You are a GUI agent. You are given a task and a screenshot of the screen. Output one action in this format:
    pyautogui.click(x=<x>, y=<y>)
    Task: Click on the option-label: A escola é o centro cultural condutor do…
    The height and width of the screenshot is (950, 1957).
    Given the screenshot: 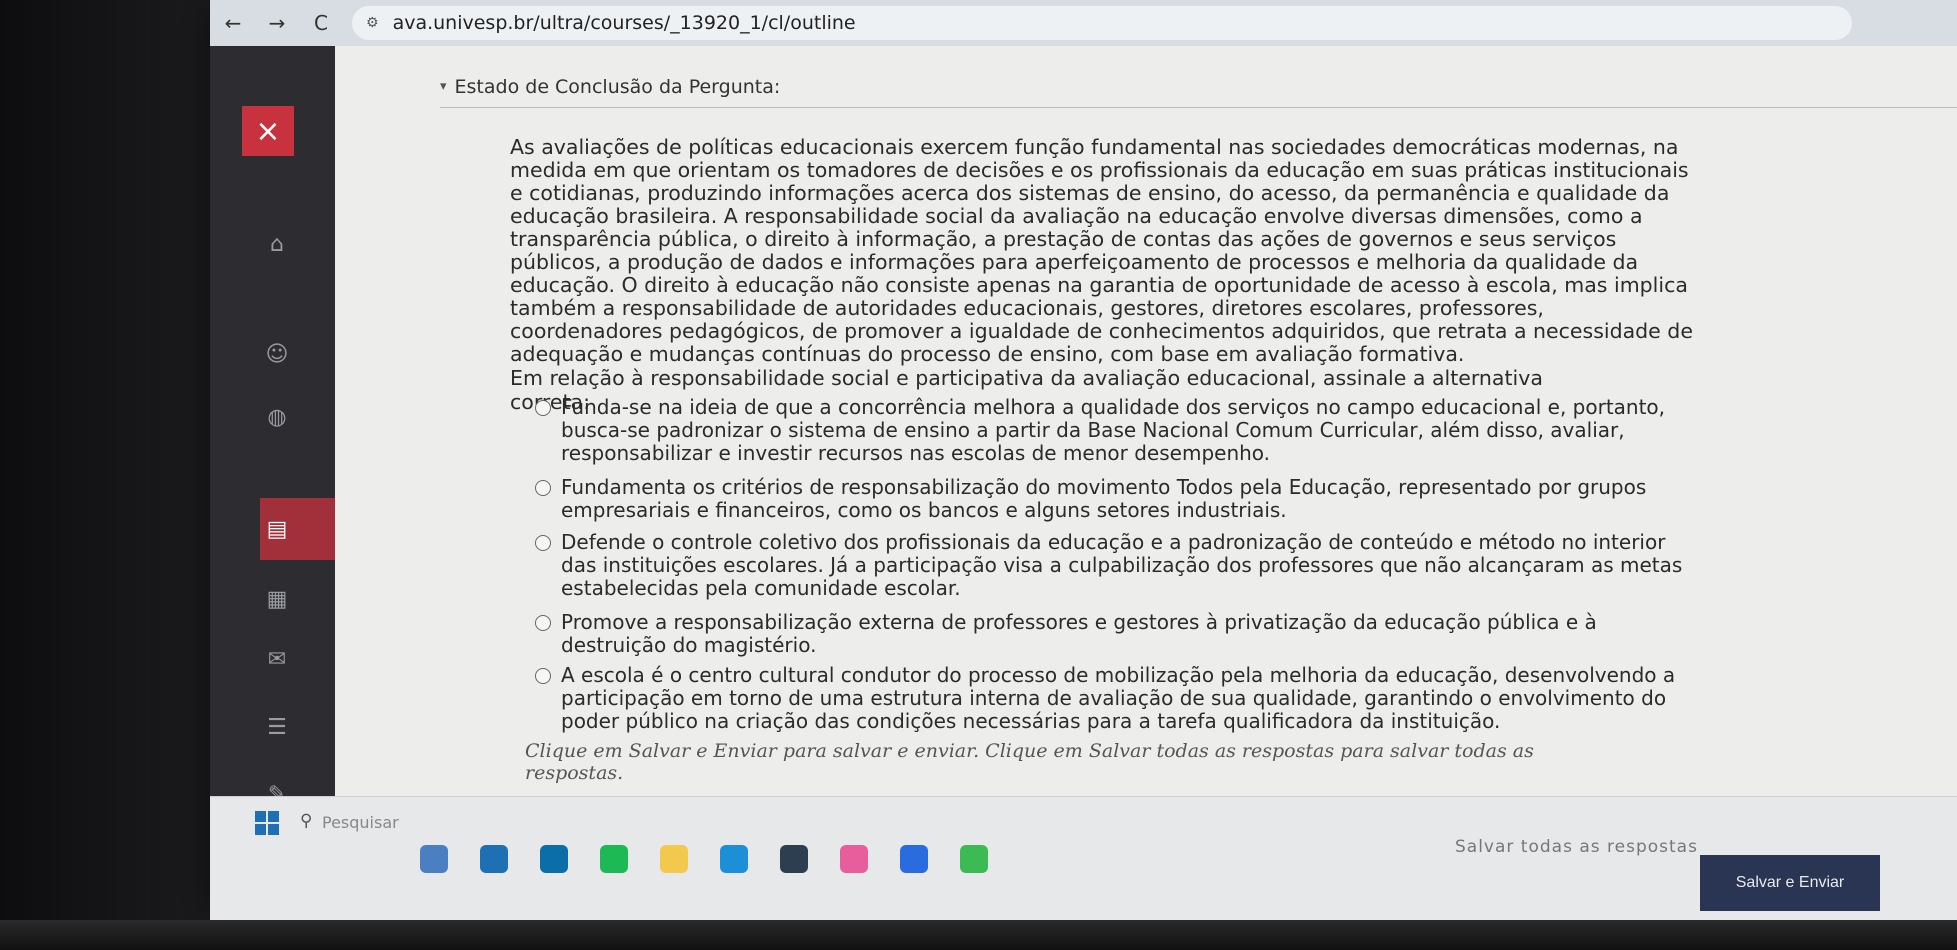 What is the action you would take?
    pyautogui.click(x=1118, y=698)
    